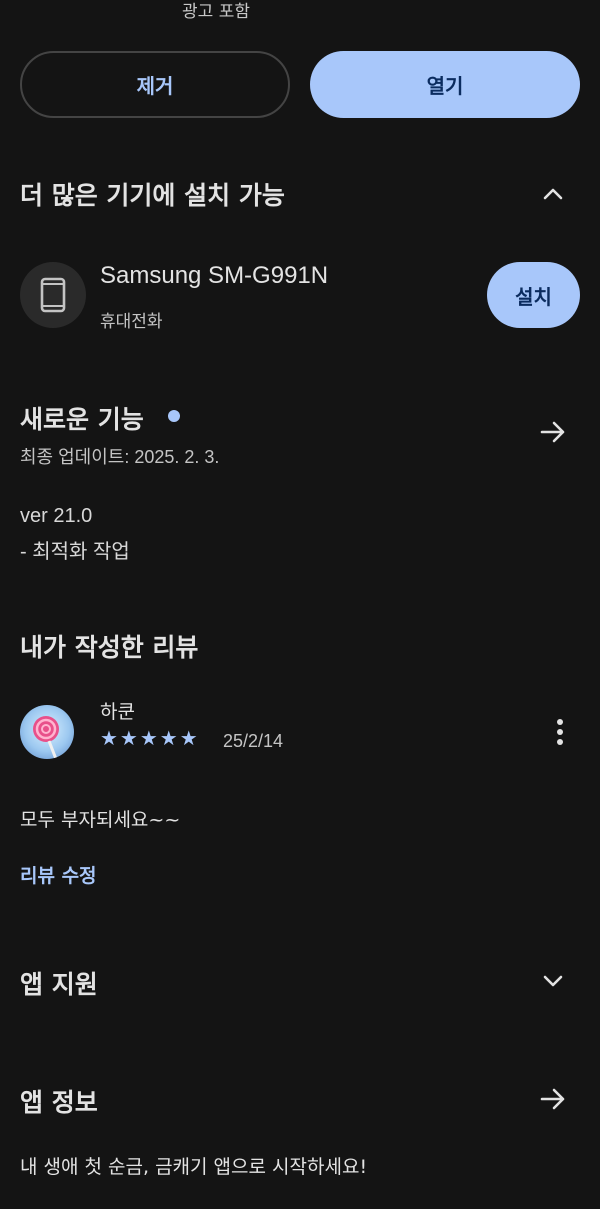  Describe the element at coordinates (75, 534) in the screenshot. I see `whats-new-content: ver 21.0 - 최적화 작업` at that location.